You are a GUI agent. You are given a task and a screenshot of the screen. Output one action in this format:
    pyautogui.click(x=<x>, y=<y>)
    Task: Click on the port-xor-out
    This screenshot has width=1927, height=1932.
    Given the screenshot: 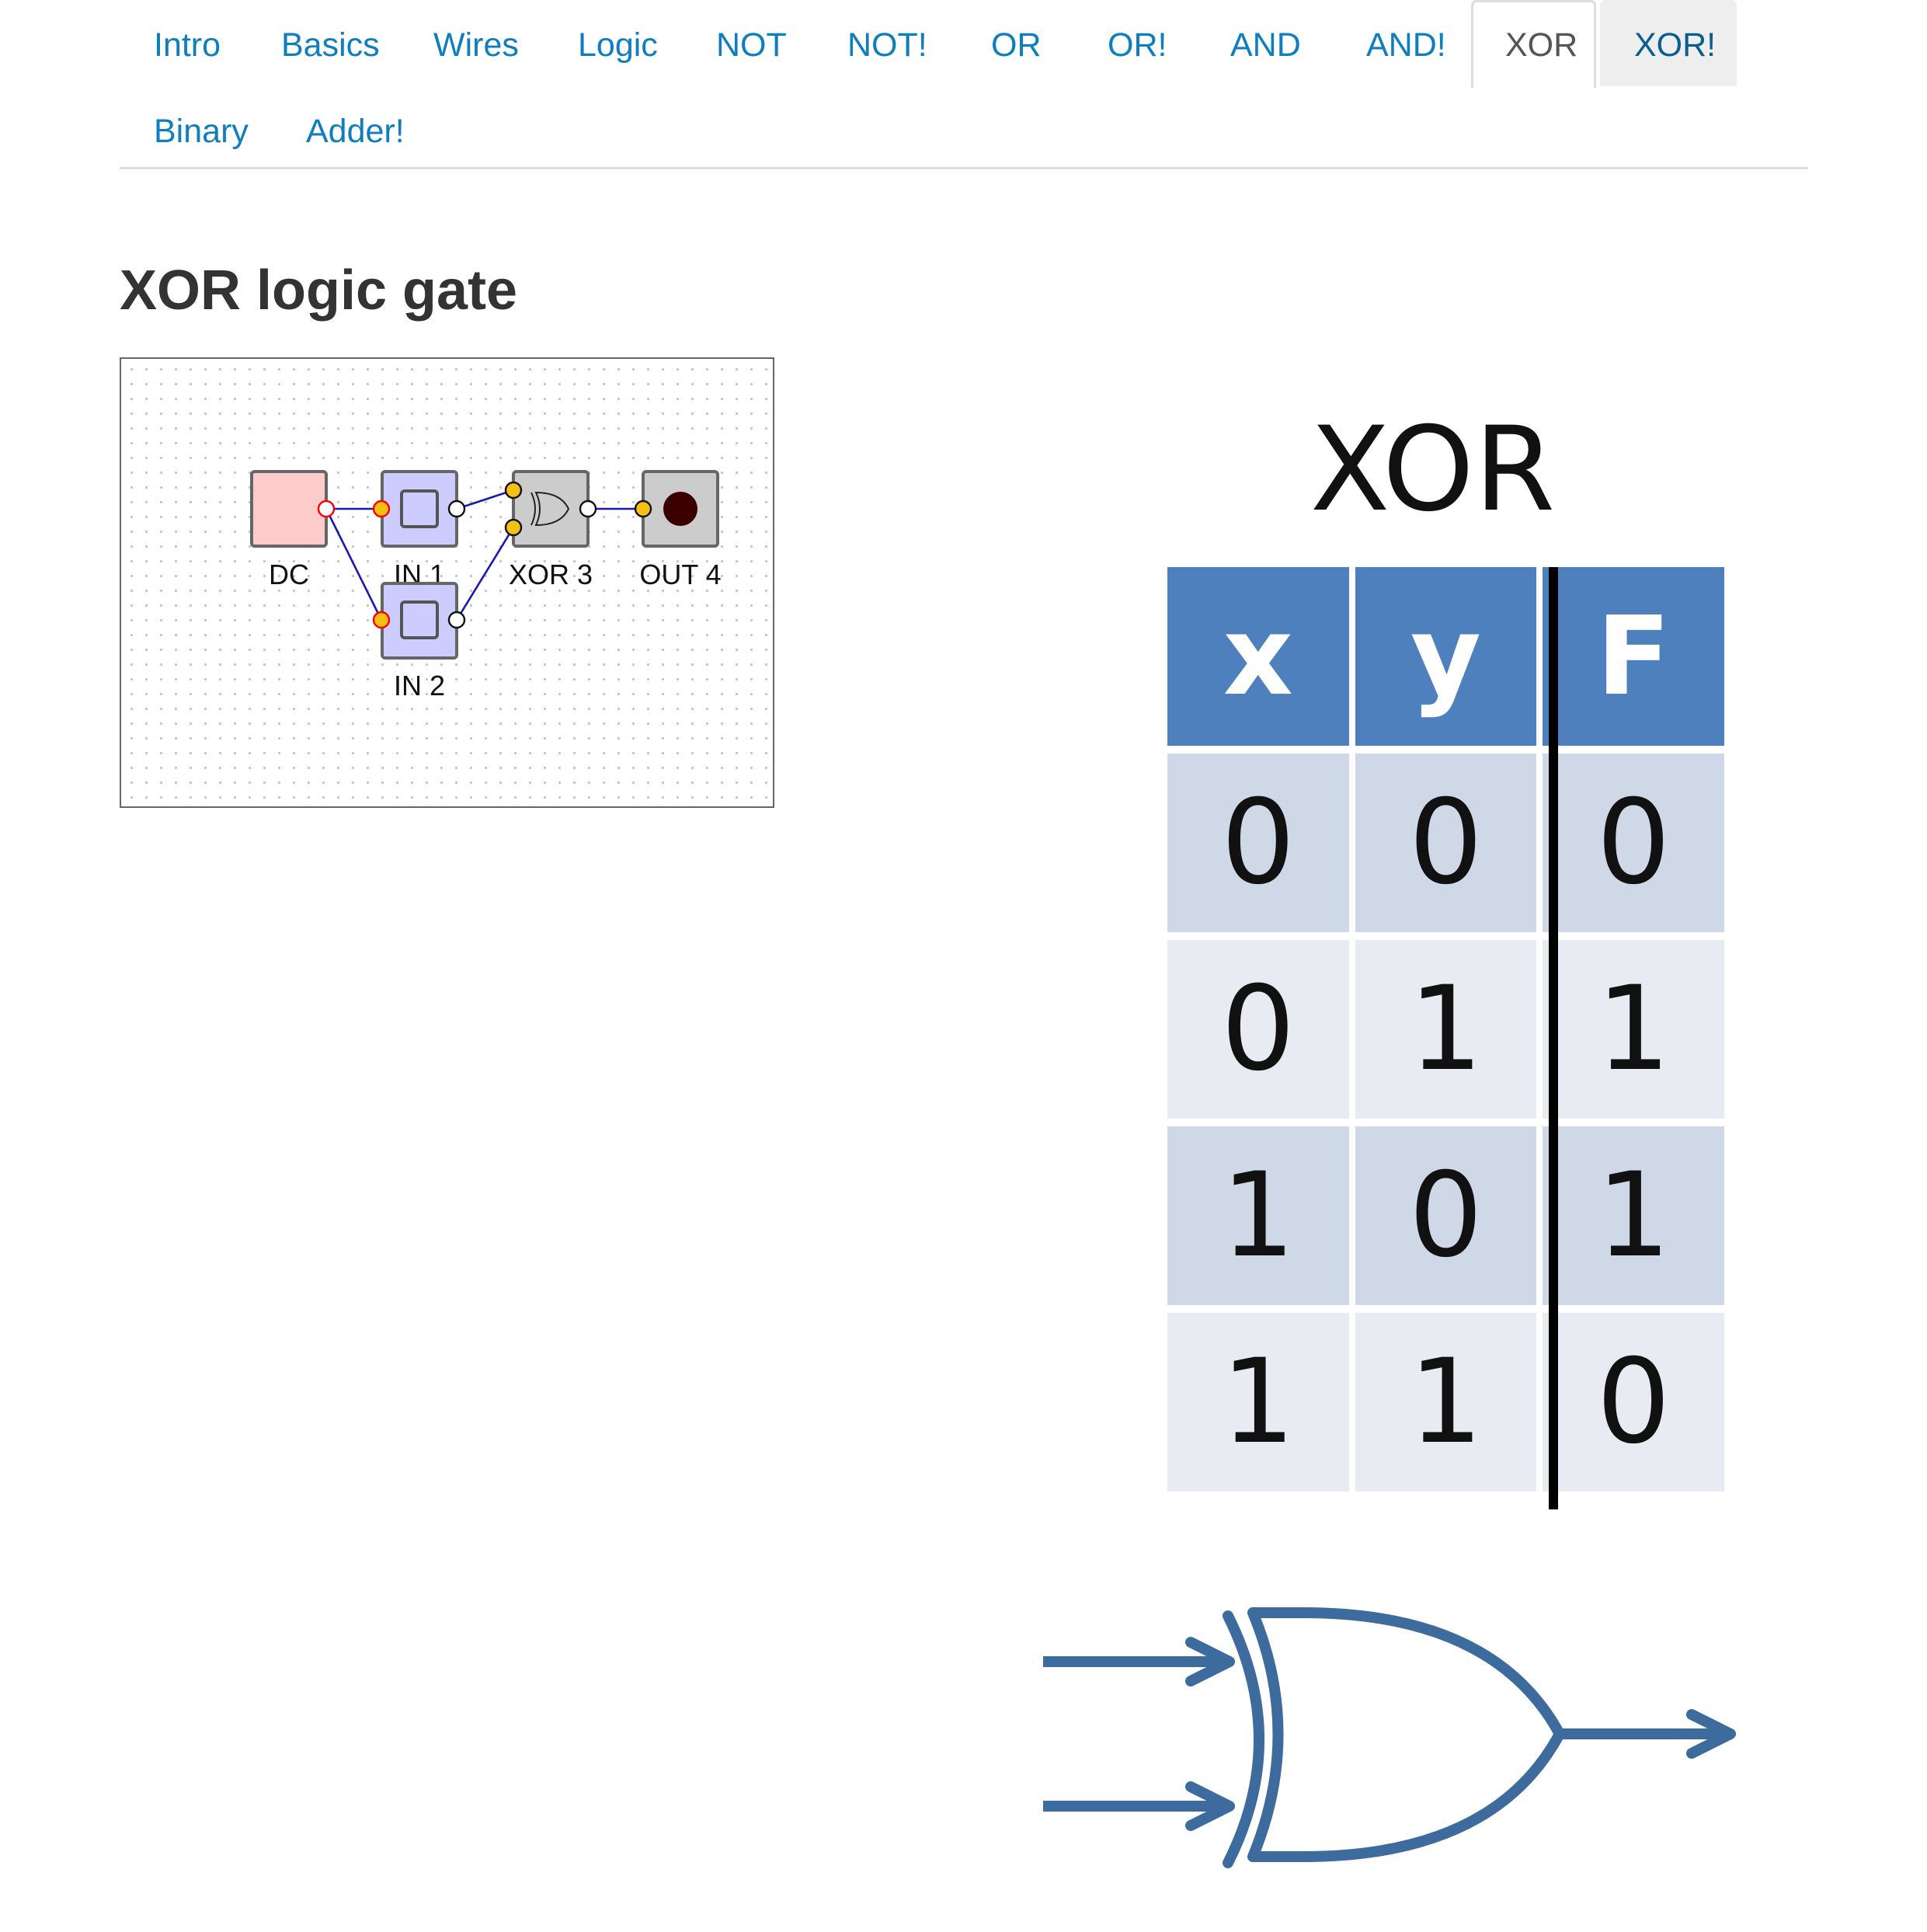 What is the action you would take?
    pyautogui.click(x=588, y=509)
    